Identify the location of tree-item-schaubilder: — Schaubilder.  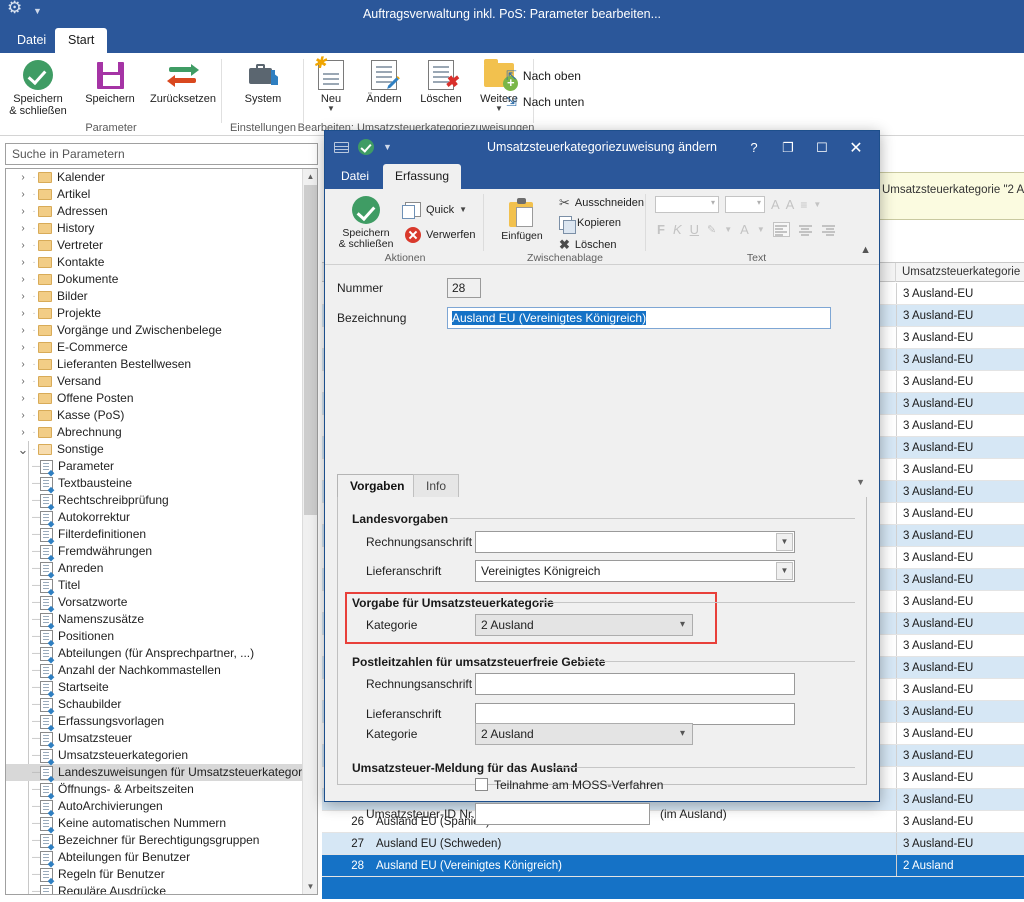
(154, 704).